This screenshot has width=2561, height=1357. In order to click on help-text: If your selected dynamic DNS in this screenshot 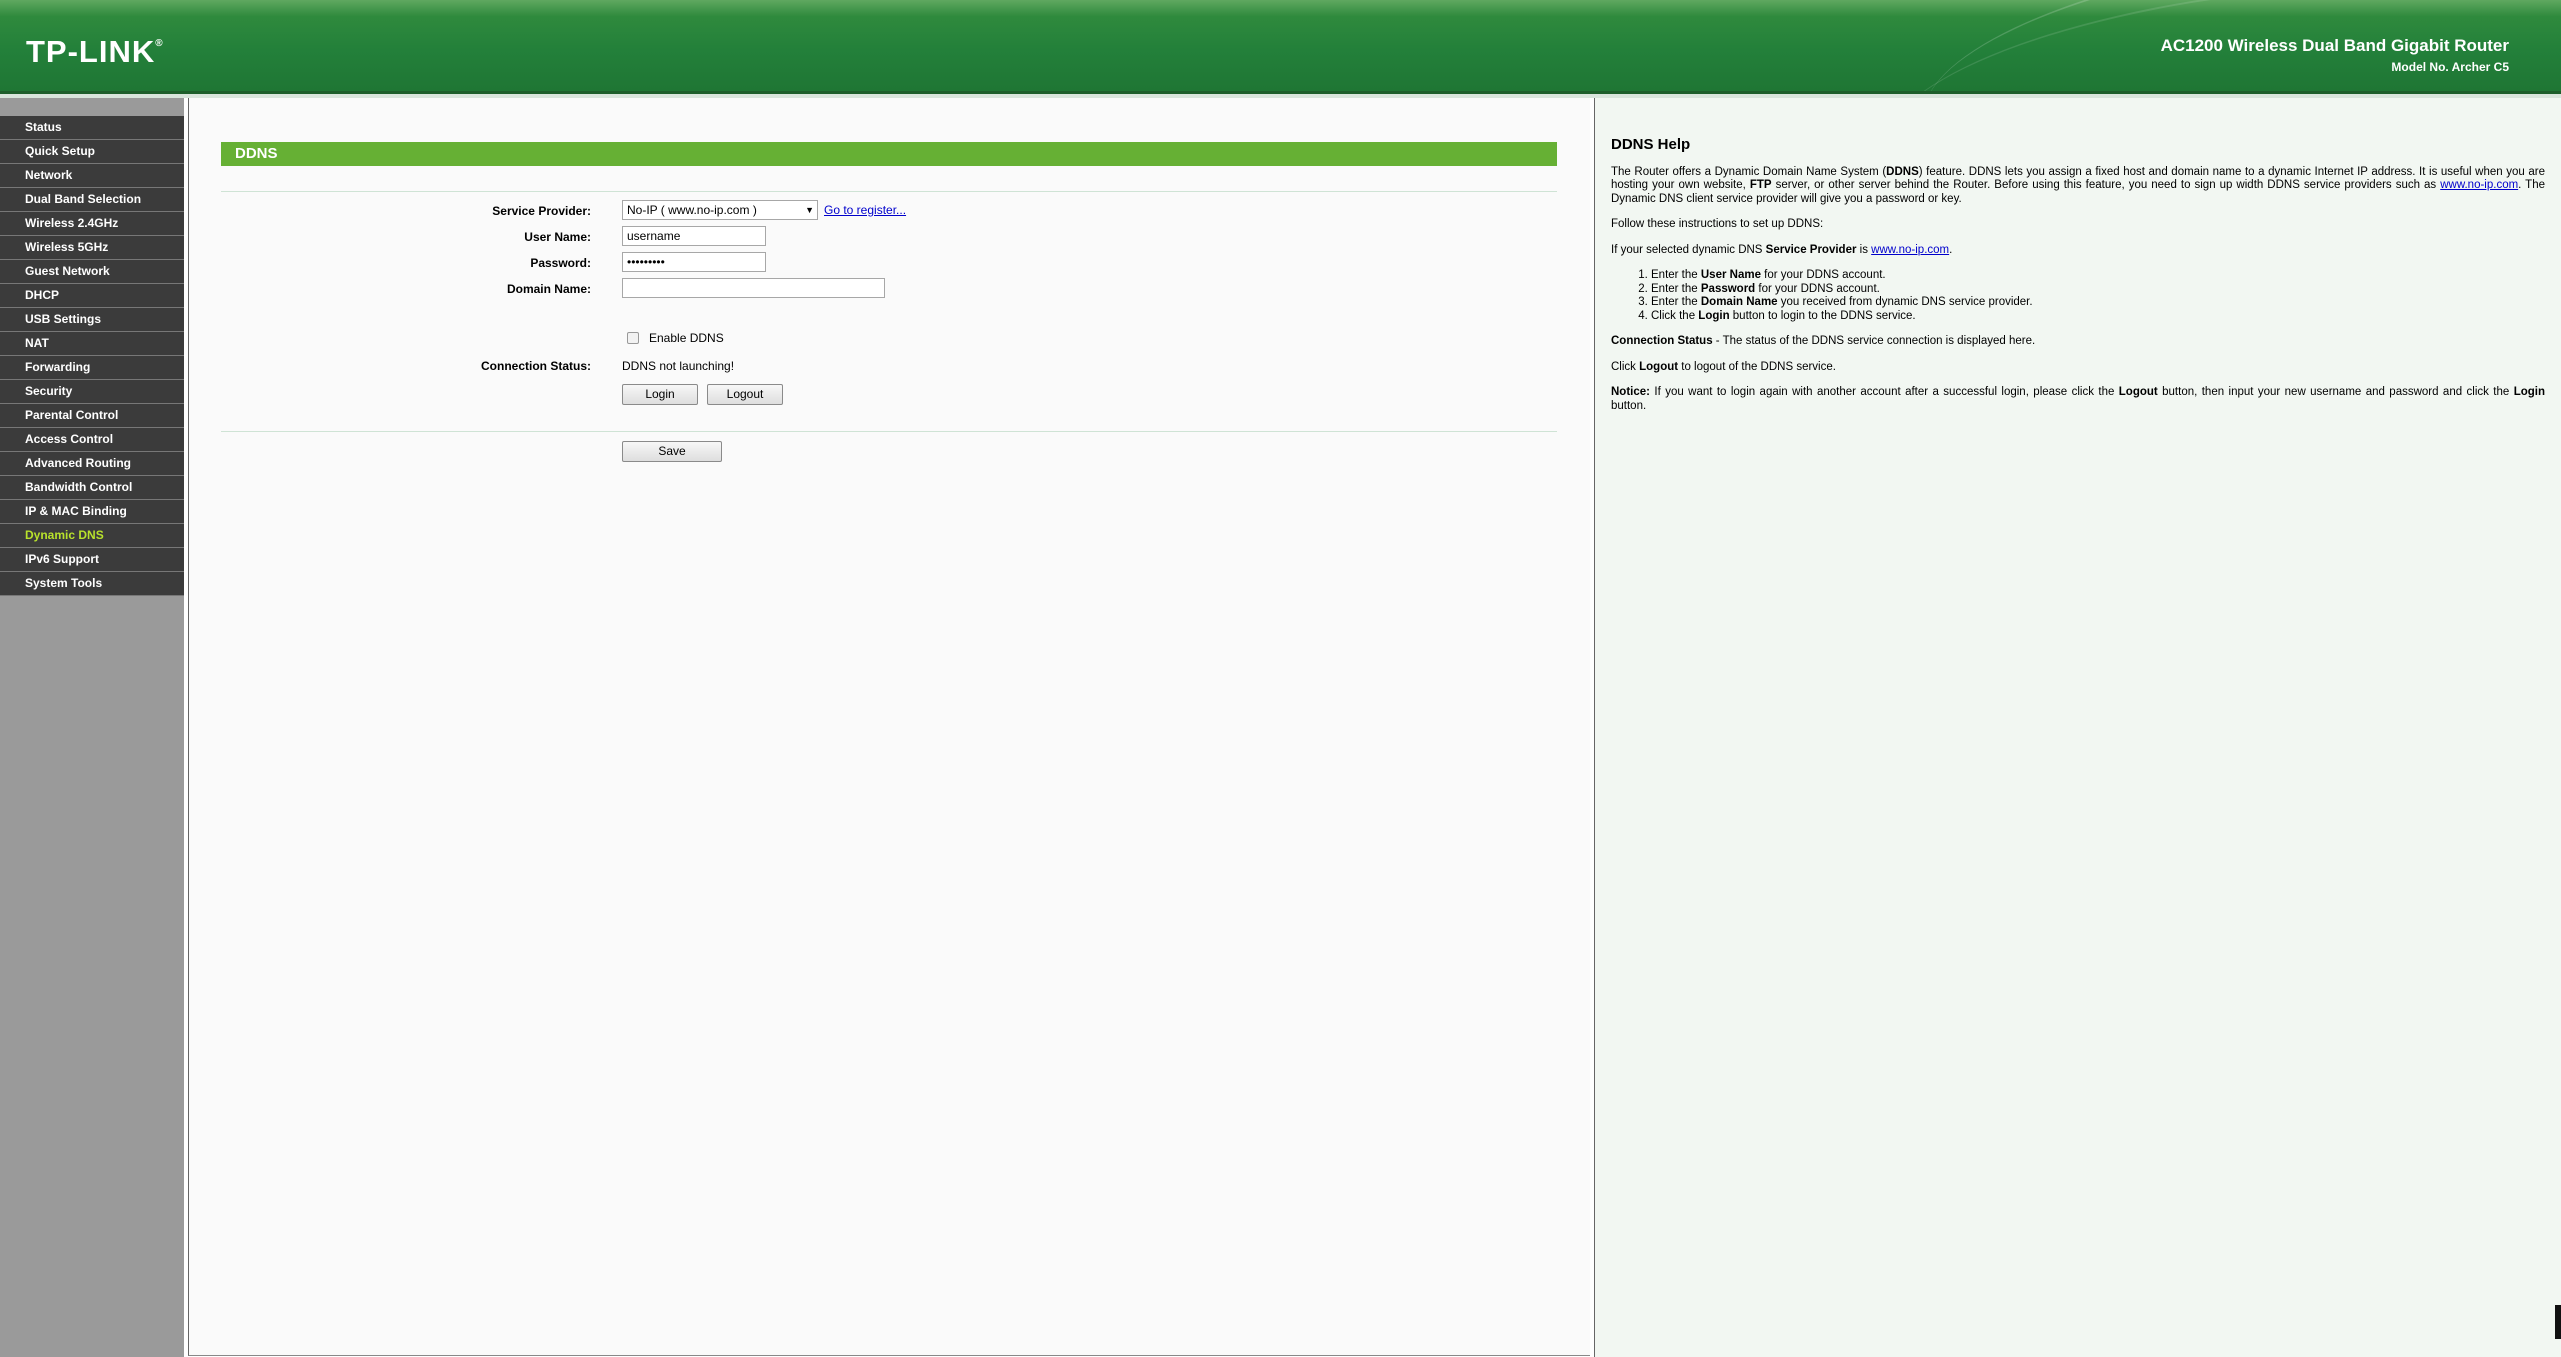, I will do `click(1688, 249)`.